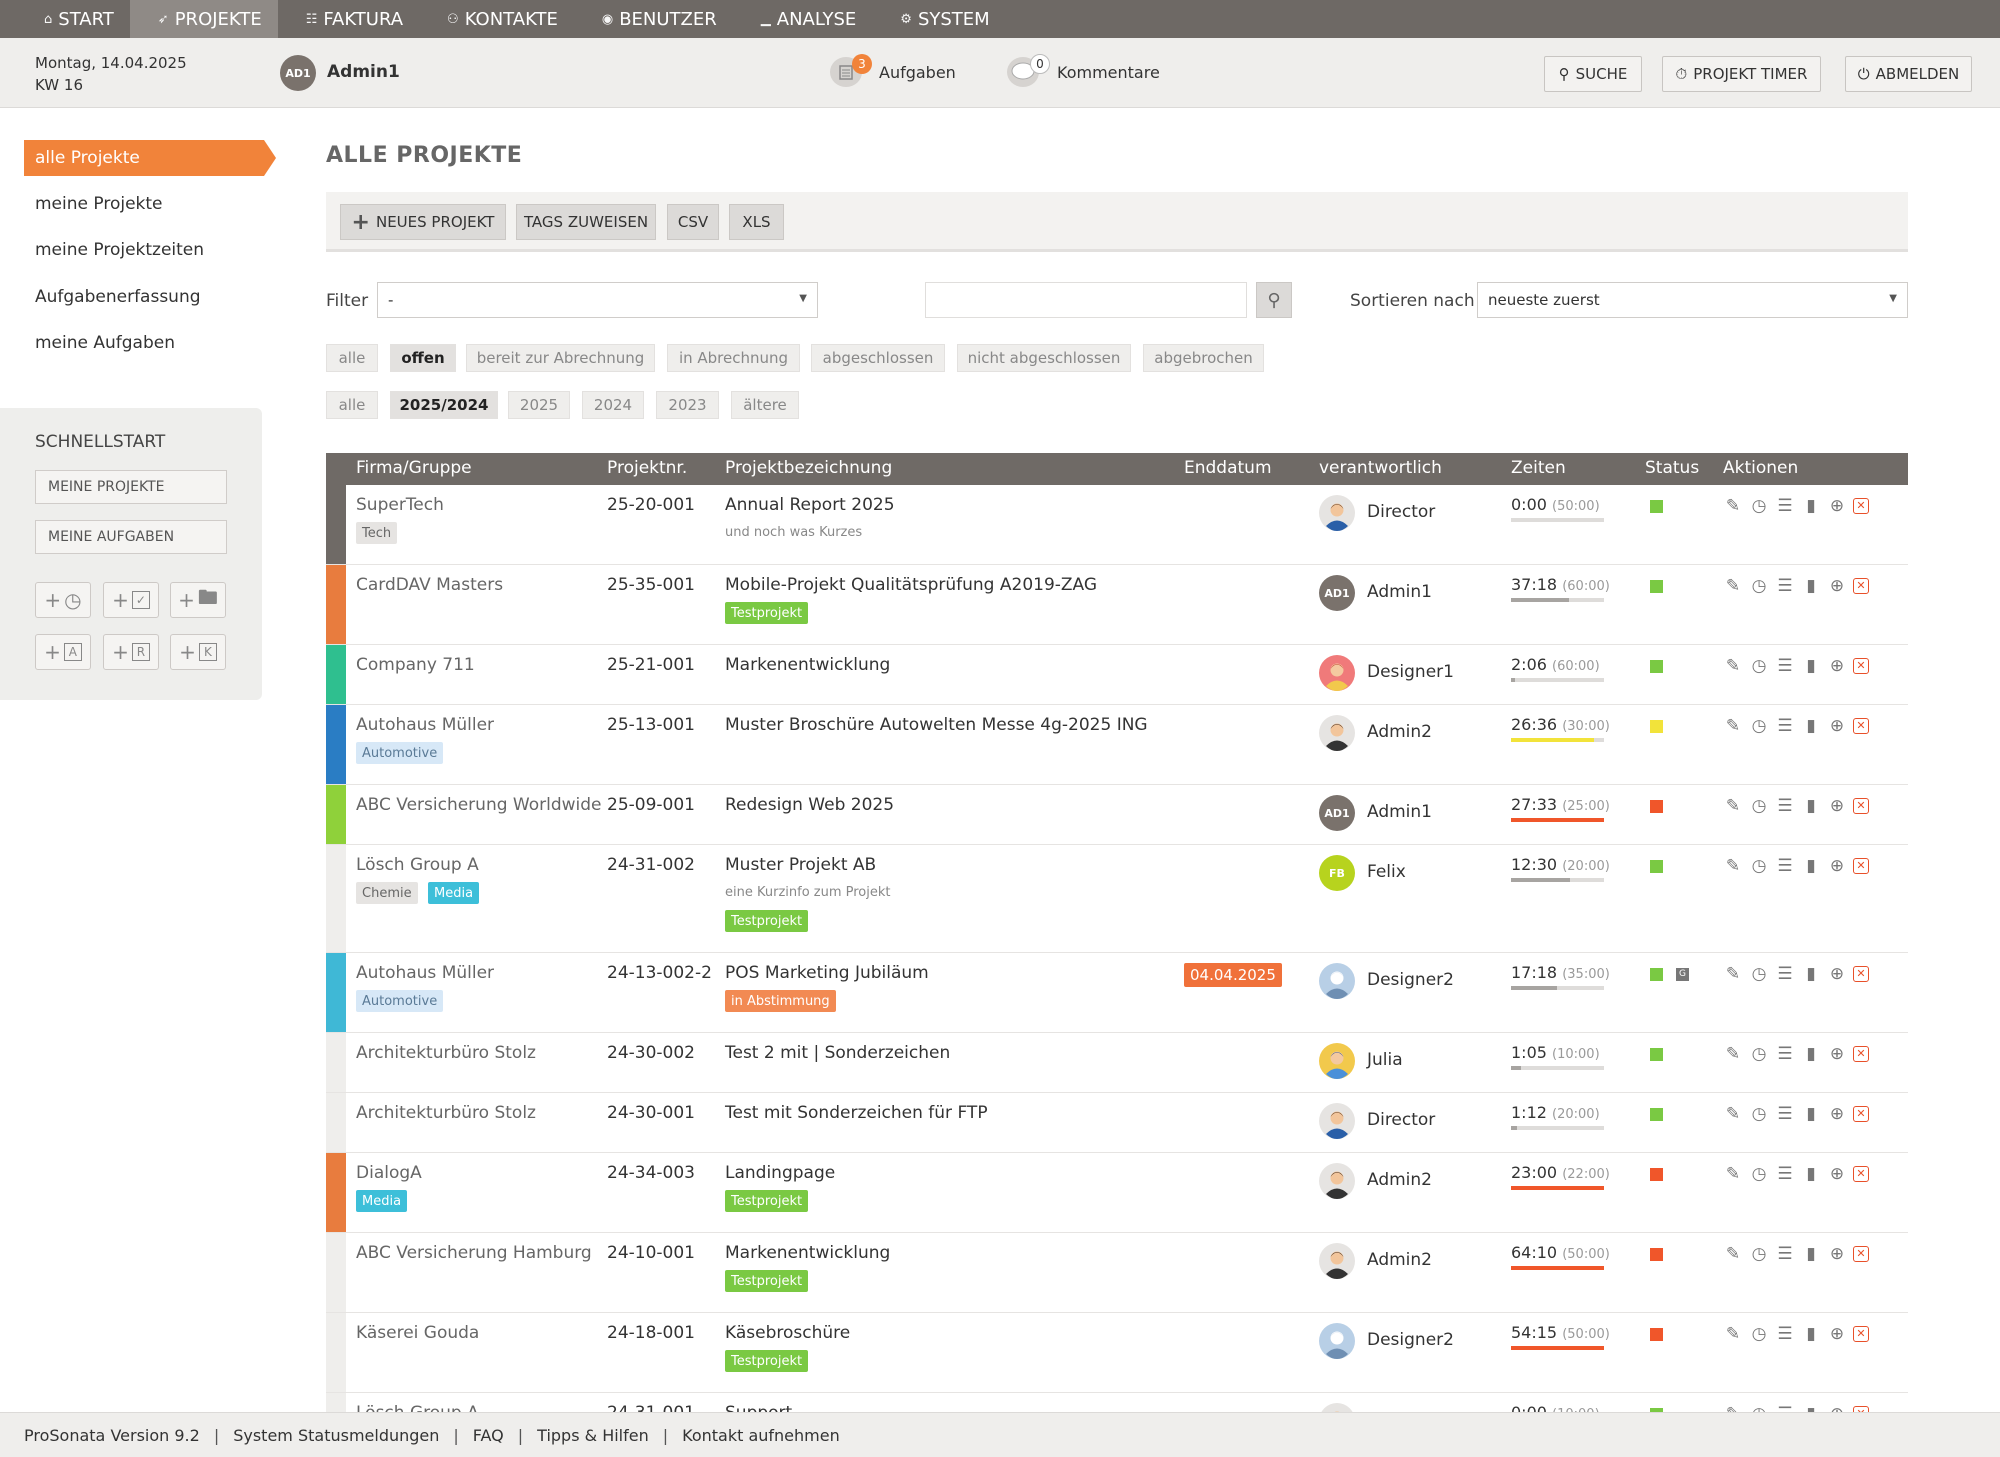 The image size is (2000, 1457). What do you see at coordinates (1228, 468) in the screenshot?
I see `column-header: Enddatum` at bounding box center [1228, 468].